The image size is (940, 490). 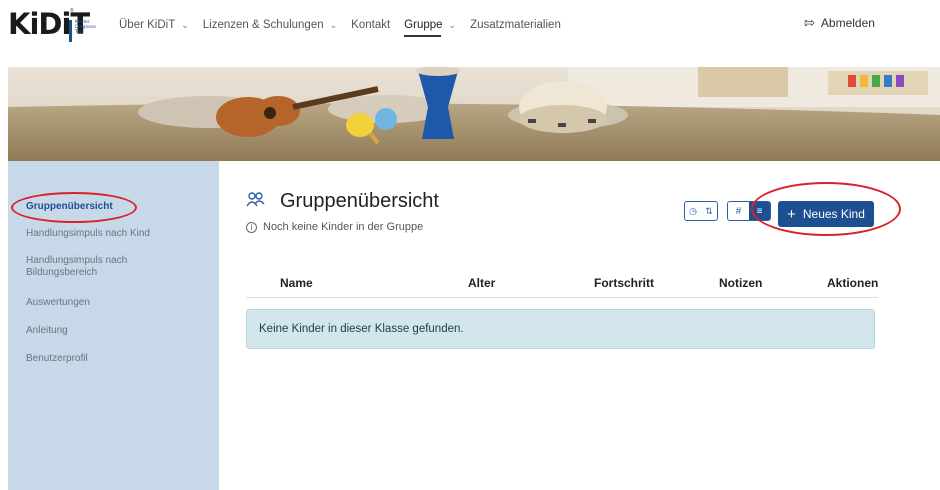 What do you see at coordinates (624, 283) in the screenshot?
I see `column-header-fortschritt: Fortschritt` at bounding box center [624, 283].